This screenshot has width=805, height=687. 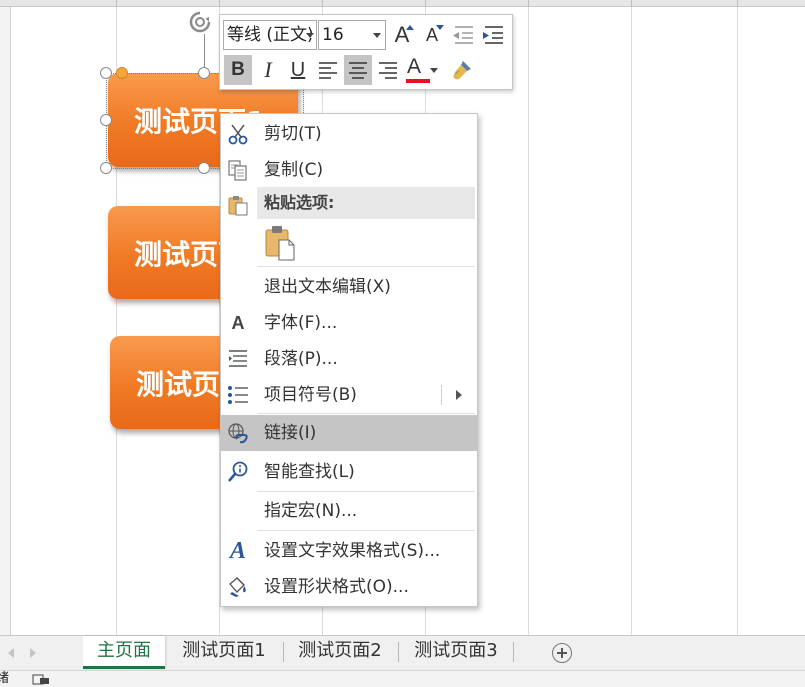 I want to click on increase-indent-button, so click(x=493, y=35).